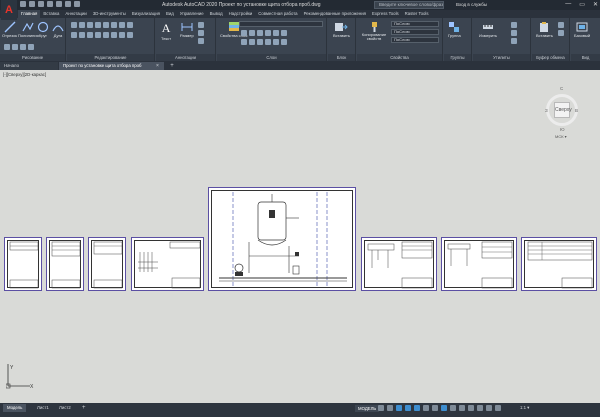 This screenshot has width=600, height=417. What do you see at coordinates (582, 29) in the screenshot?
I see `base-view-tool: Базовый` at bounding box center [582, 29].